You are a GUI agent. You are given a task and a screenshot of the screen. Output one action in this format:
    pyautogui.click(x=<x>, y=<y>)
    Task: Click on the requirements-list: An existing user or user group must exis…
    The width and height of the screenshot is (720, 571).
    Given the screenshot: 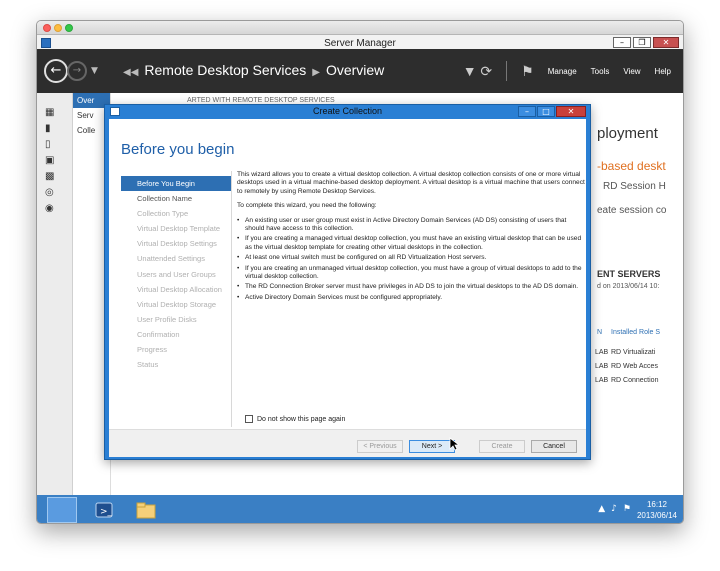 What is the action you would take?
    pyautogui.click(x=411, y=260)
    